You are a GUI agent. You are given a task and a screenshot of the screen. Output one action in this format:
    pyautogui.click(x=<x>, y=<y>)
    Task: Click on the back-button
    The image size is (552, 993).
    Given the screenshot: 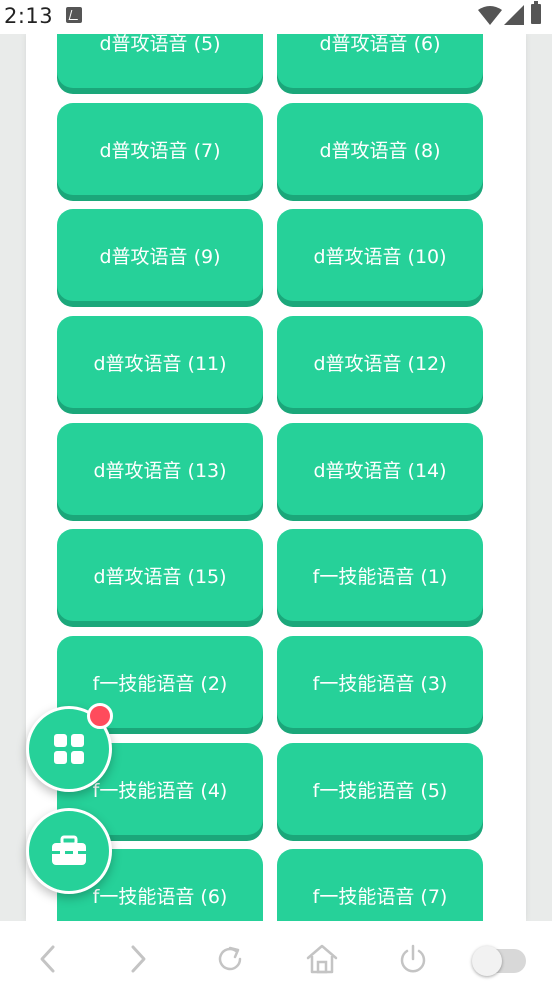 What is the action you would take?
    pyautogui.click(x=48, y=959)
    